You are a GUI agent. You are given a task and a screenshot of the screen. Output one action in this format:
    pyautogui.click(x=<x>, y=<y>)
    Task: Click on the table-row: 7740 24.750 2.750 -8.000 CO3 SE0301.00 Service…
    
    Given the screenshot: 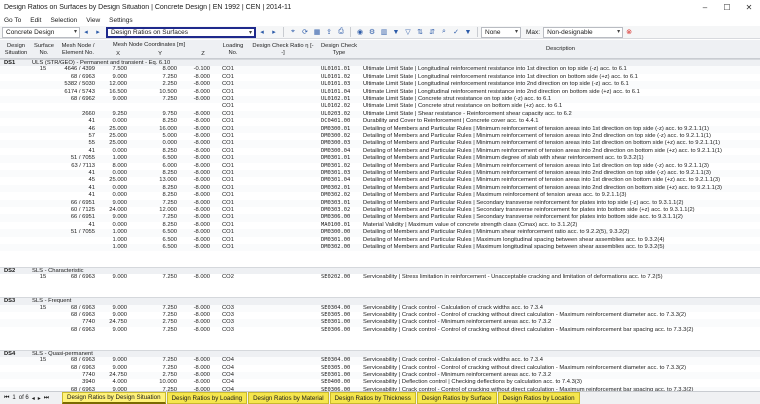 What is the action you would take?
    pyautogui.click(x=380, y=323)
    